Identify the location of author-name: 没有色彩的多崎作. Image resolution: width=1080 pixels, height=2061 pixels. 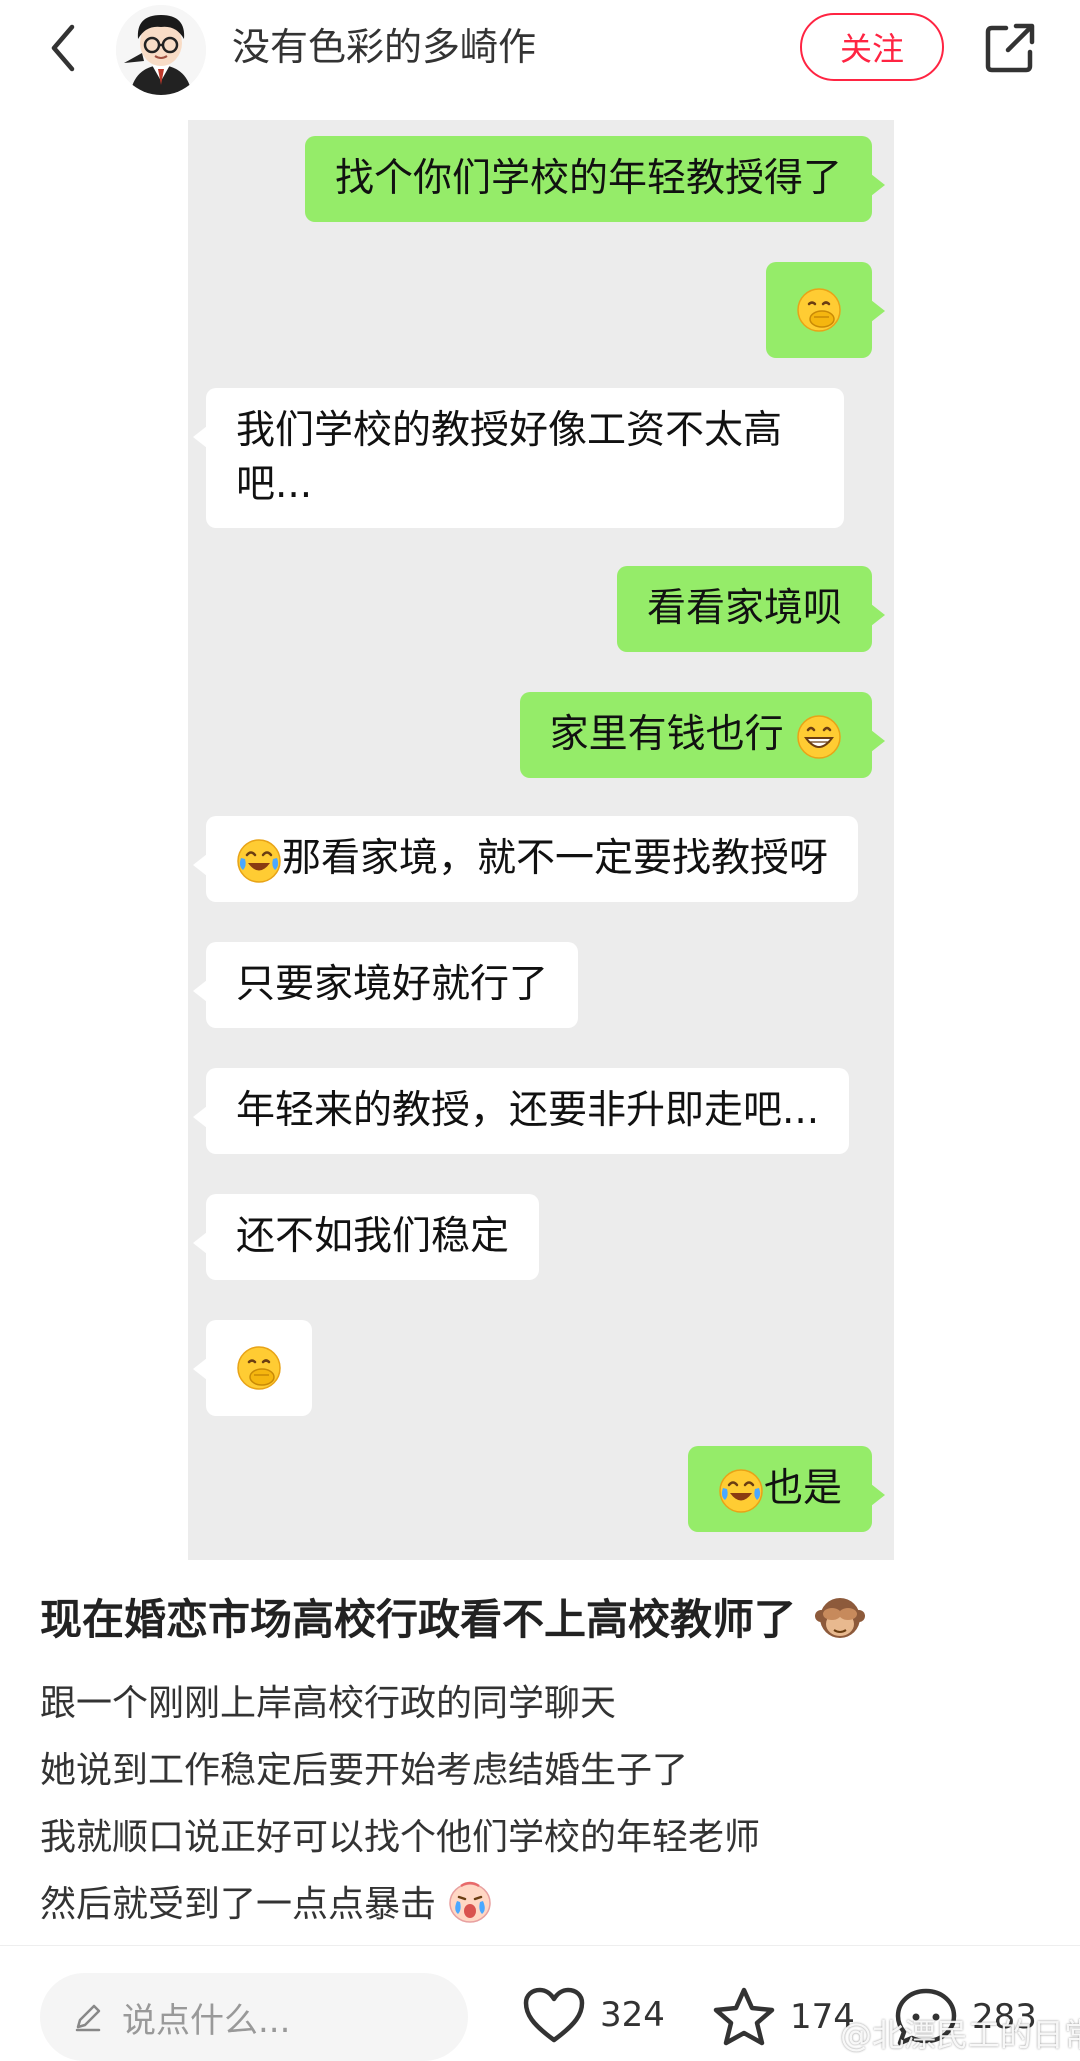
(384, 47).